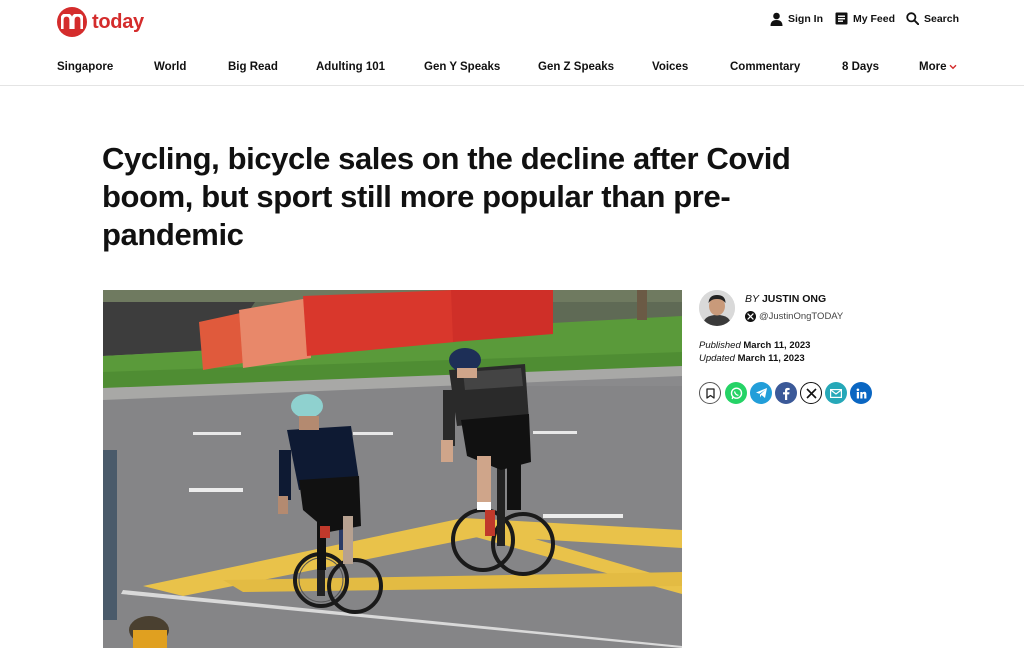 Image resolution: width=1024 pixels, height=648 pixels. I want to click on share-whatsapp-button, so click(736, 393).